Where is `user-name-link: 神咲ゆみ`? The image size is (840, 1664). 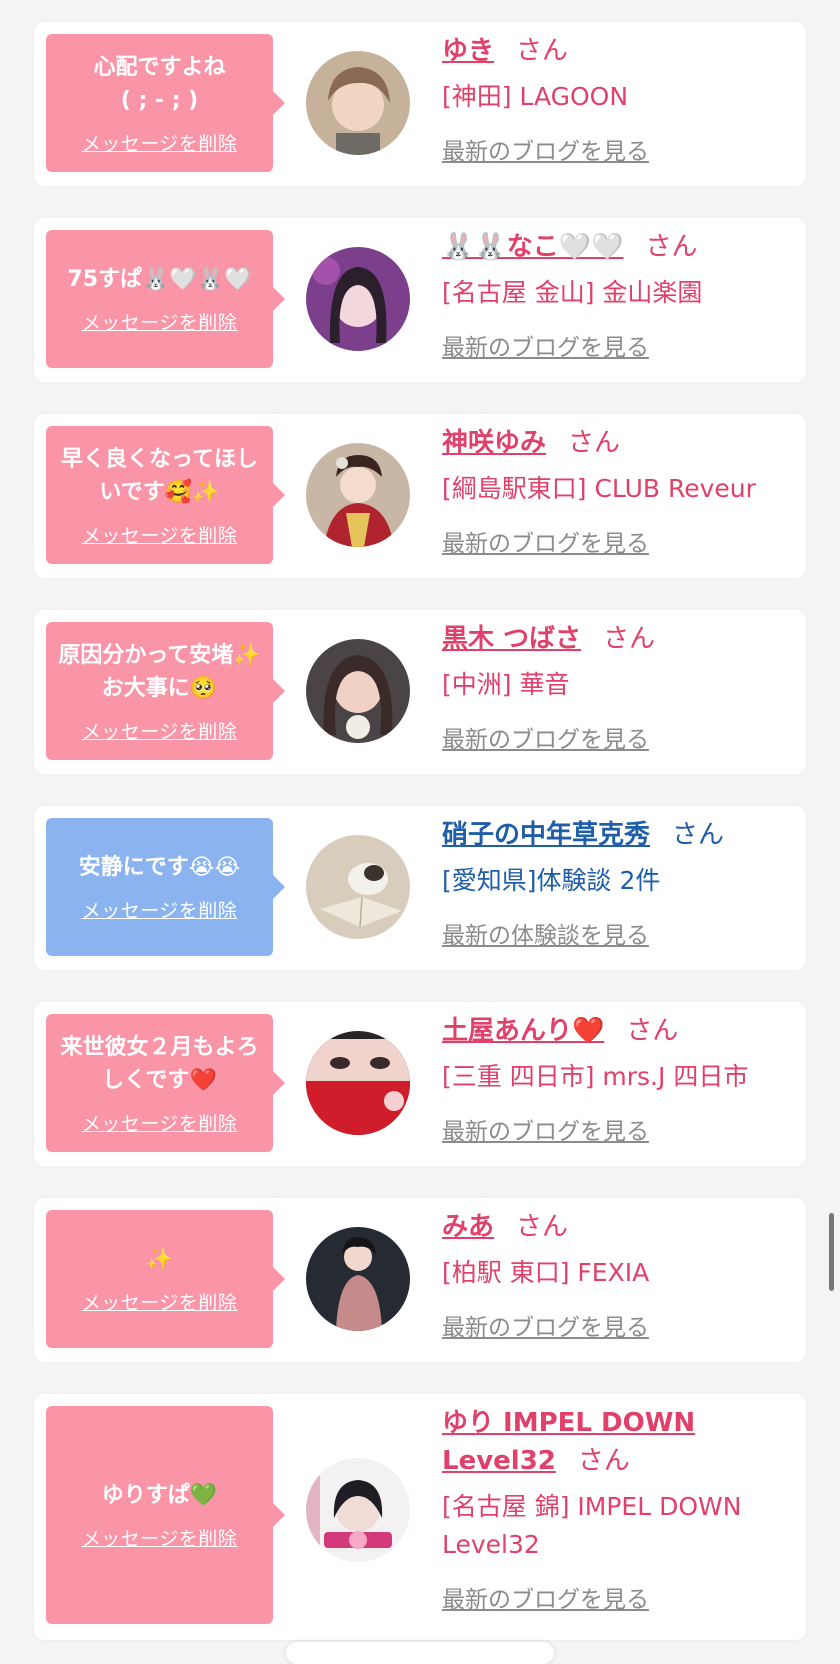
user-name-link: 神咲ゆみ is located at coordinates (494, 443).